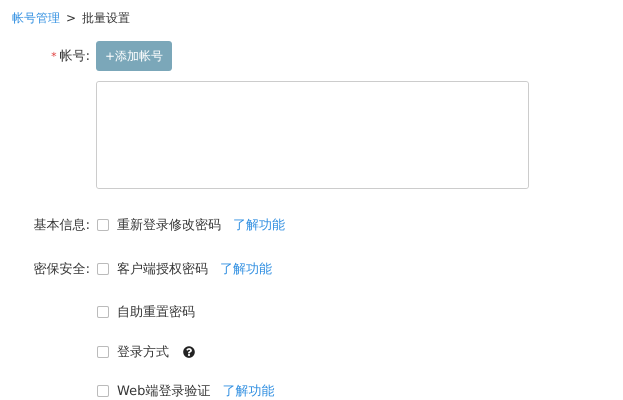 This screenshot has height=400, width=623. What do you see at coordinates (62, 269) in the screenshot?
I see `field-label: 密保安全:` at bounding box center [62, 269].